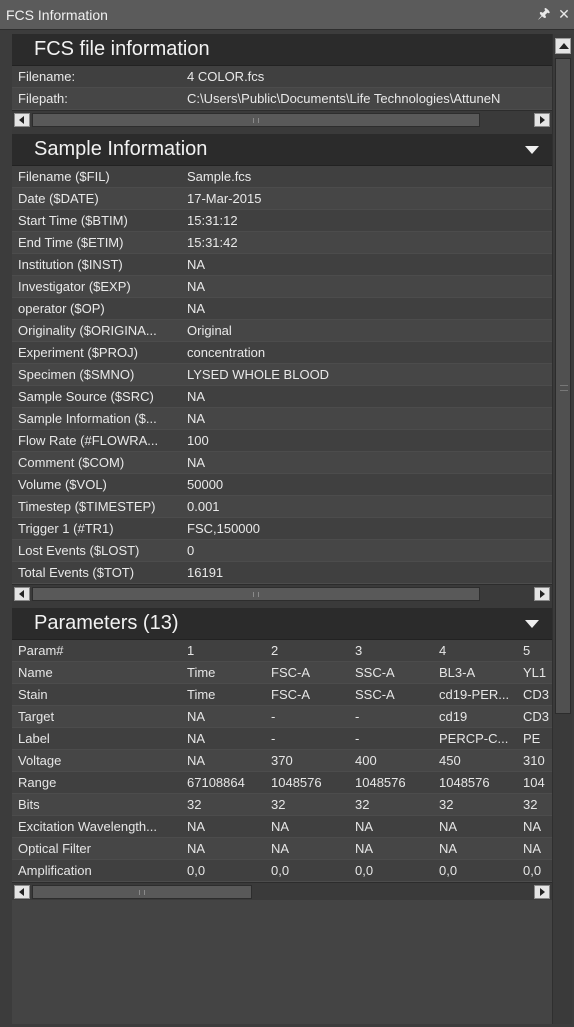 The image size is (574, 1027). What do you see at coordinates (450, 760) in the screenshot?
I see `param-cell: 450` at bounding box center [450, 760].